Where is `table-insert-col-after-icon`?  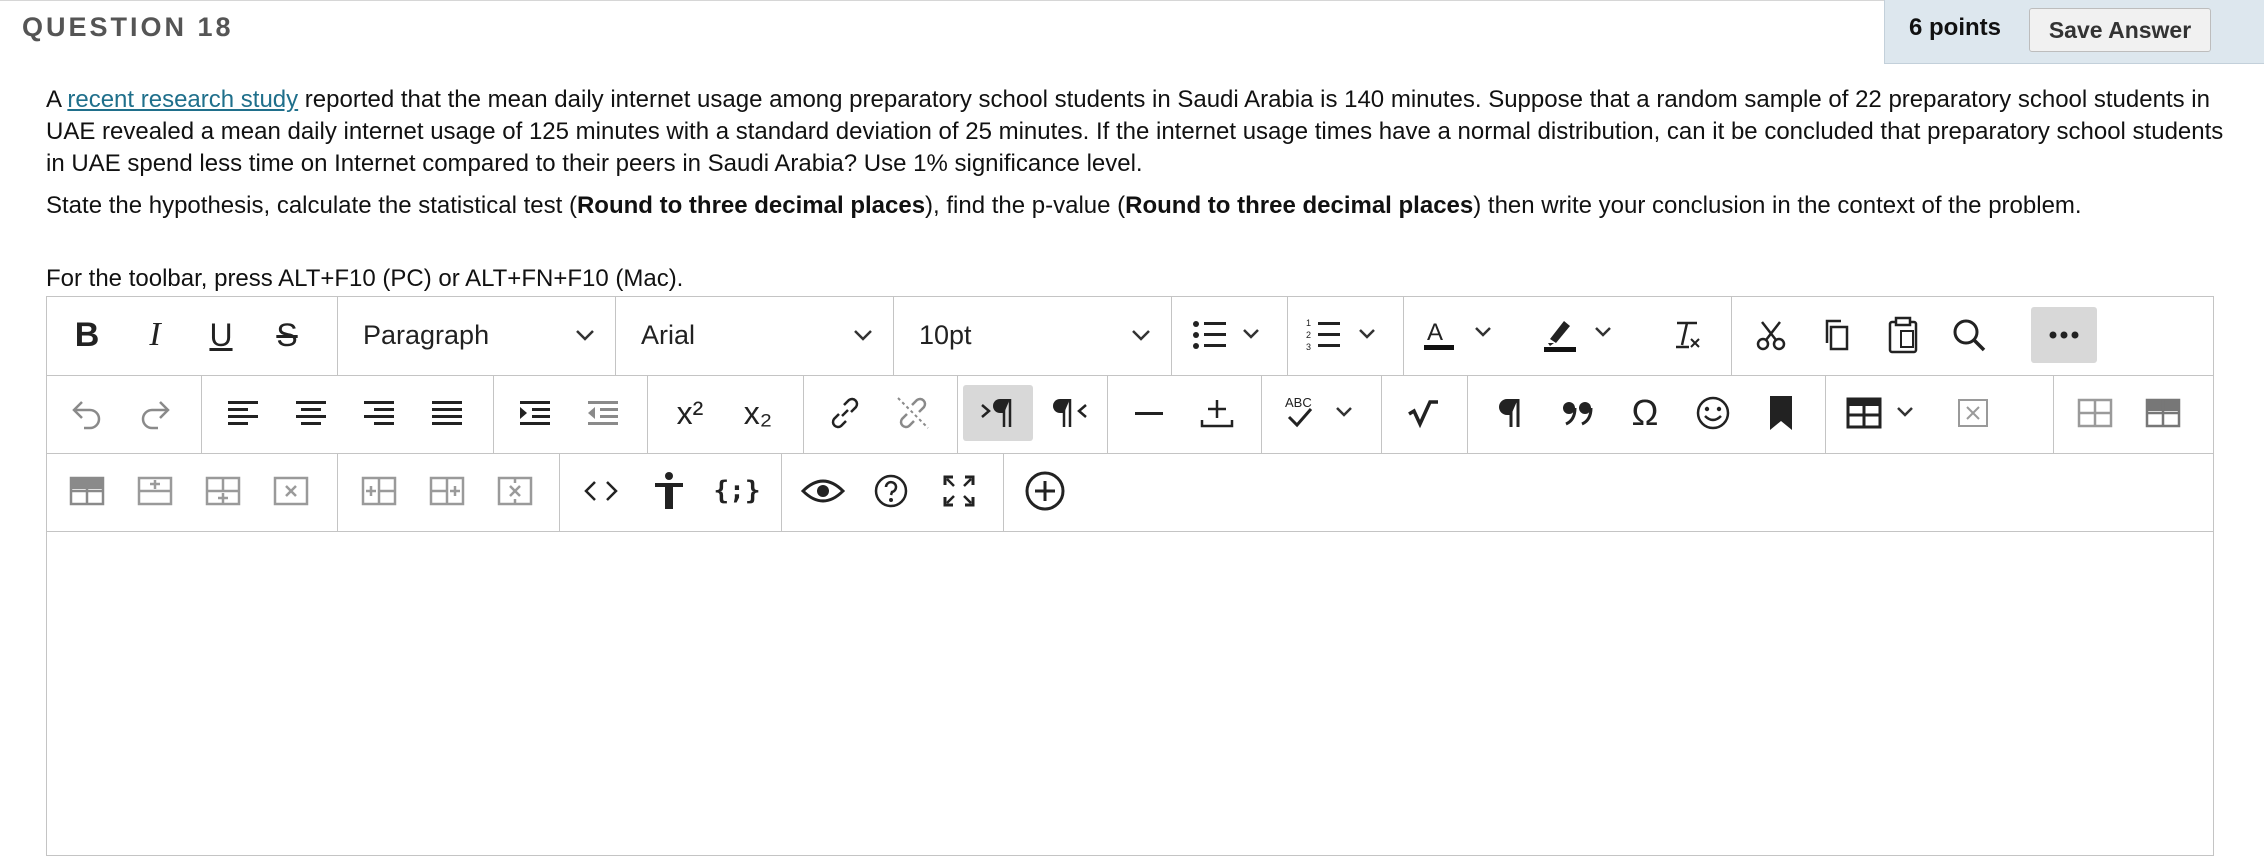
table-insert-col-after-icon is located at coordinates (447, 491).